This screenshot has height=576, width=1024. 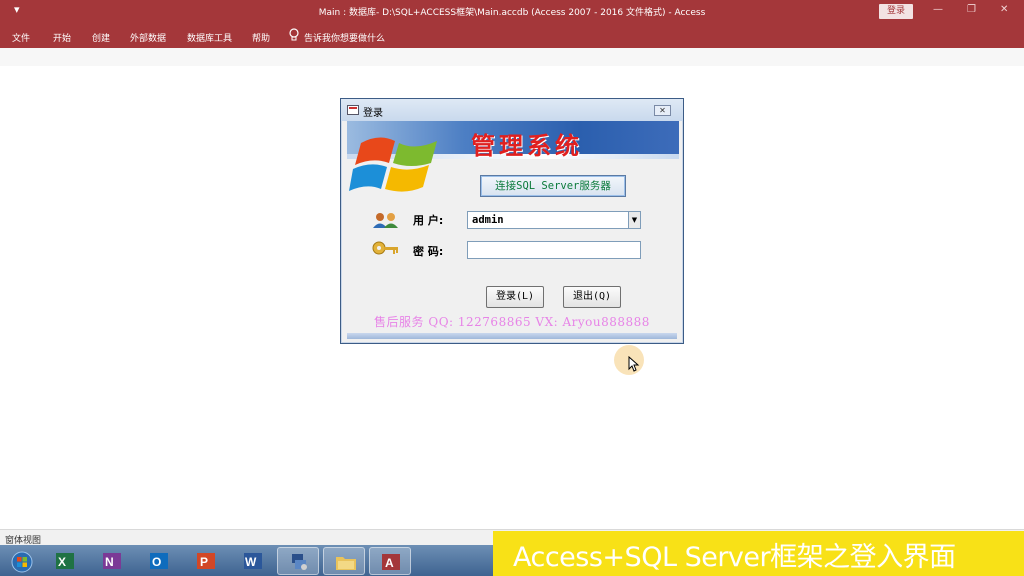 What do you see at coordinates (512, 322) in the screenshot?
I see `service-contact-text: 售后服务 QQ: 122768865 VX: Aryou888888` at bounding box center [512, 322].